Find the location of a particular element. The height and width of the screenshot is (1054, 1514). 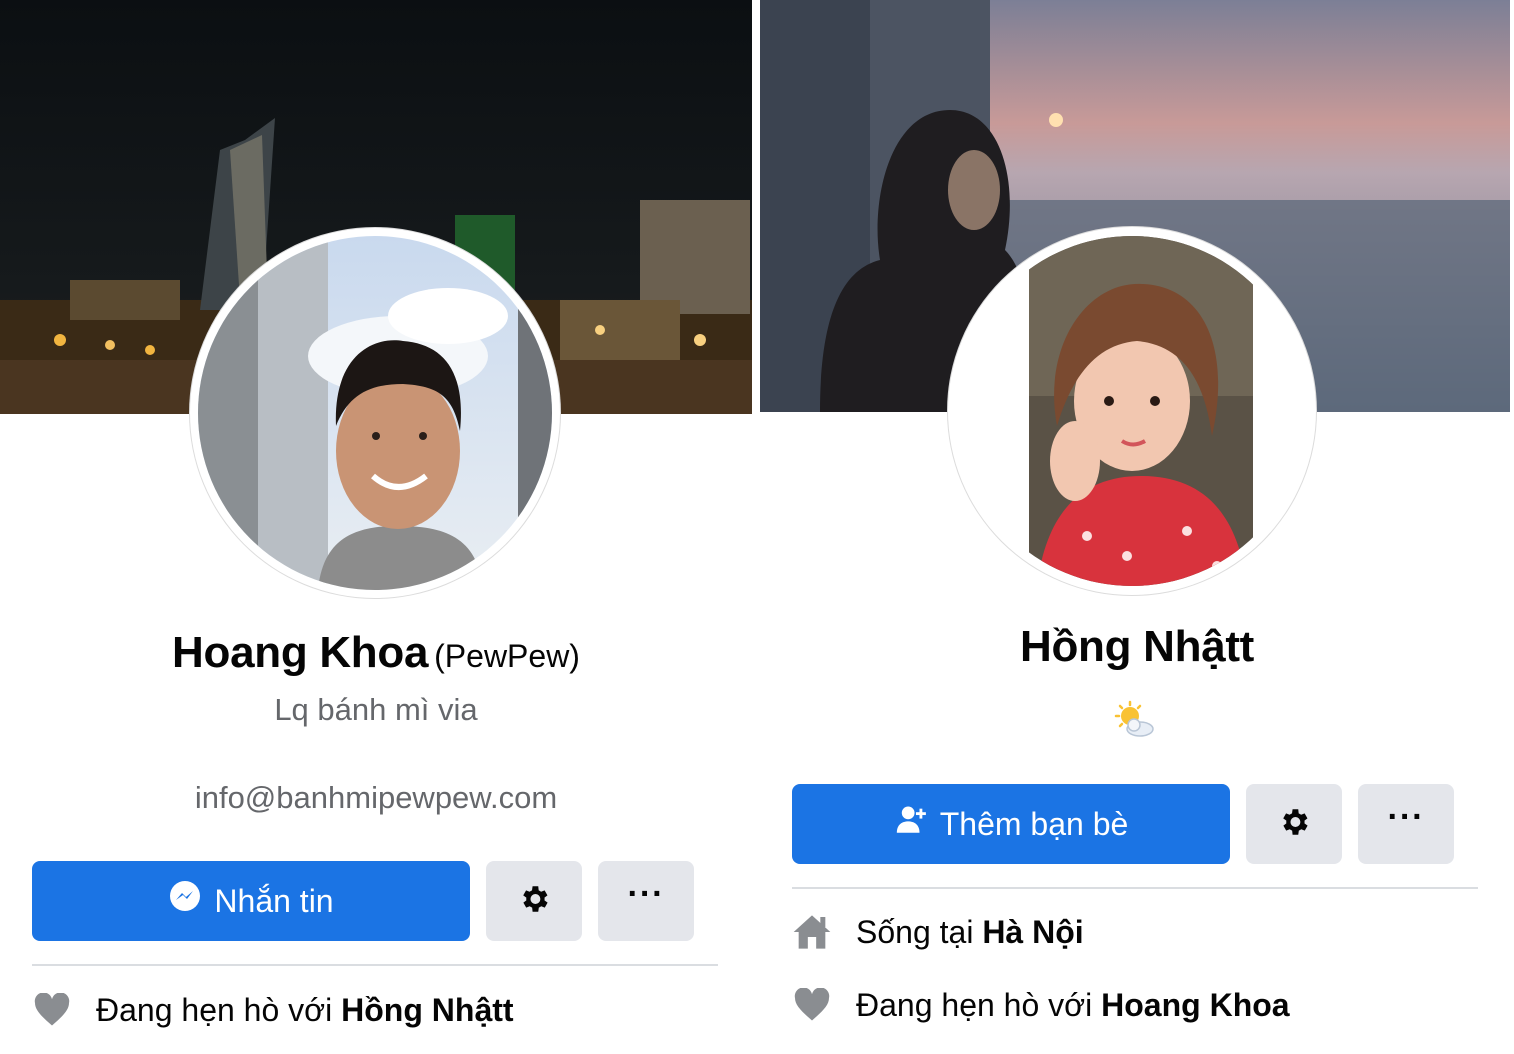

add-friend-icon is located at coordinates (911, 824).